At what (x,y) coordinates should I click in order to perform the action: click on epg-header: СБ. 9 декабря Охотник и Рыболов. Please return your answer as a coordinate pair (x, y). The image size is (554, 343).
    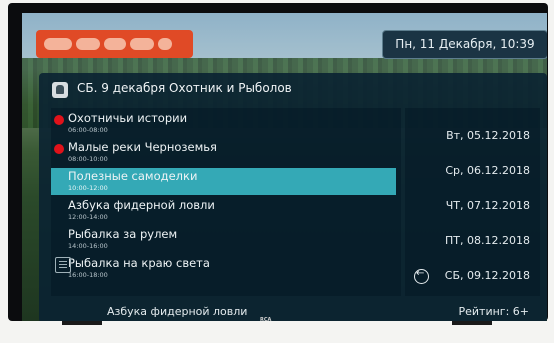
    Looking at the image, I should click on (184, 88).